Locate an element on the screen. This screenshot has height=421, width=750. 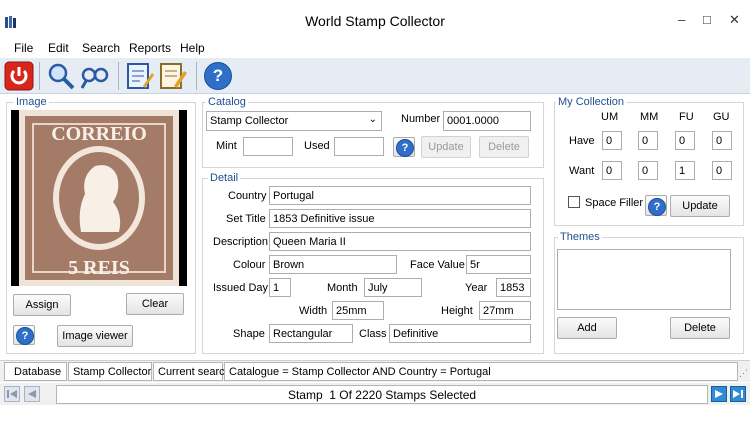
power-icon is located at coordinates (19, 76).